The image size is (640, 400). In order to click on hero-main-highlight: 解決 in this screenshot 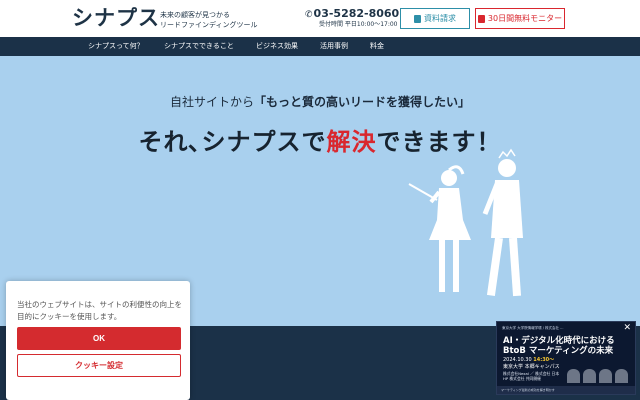, I will do `click(351, 142)`.